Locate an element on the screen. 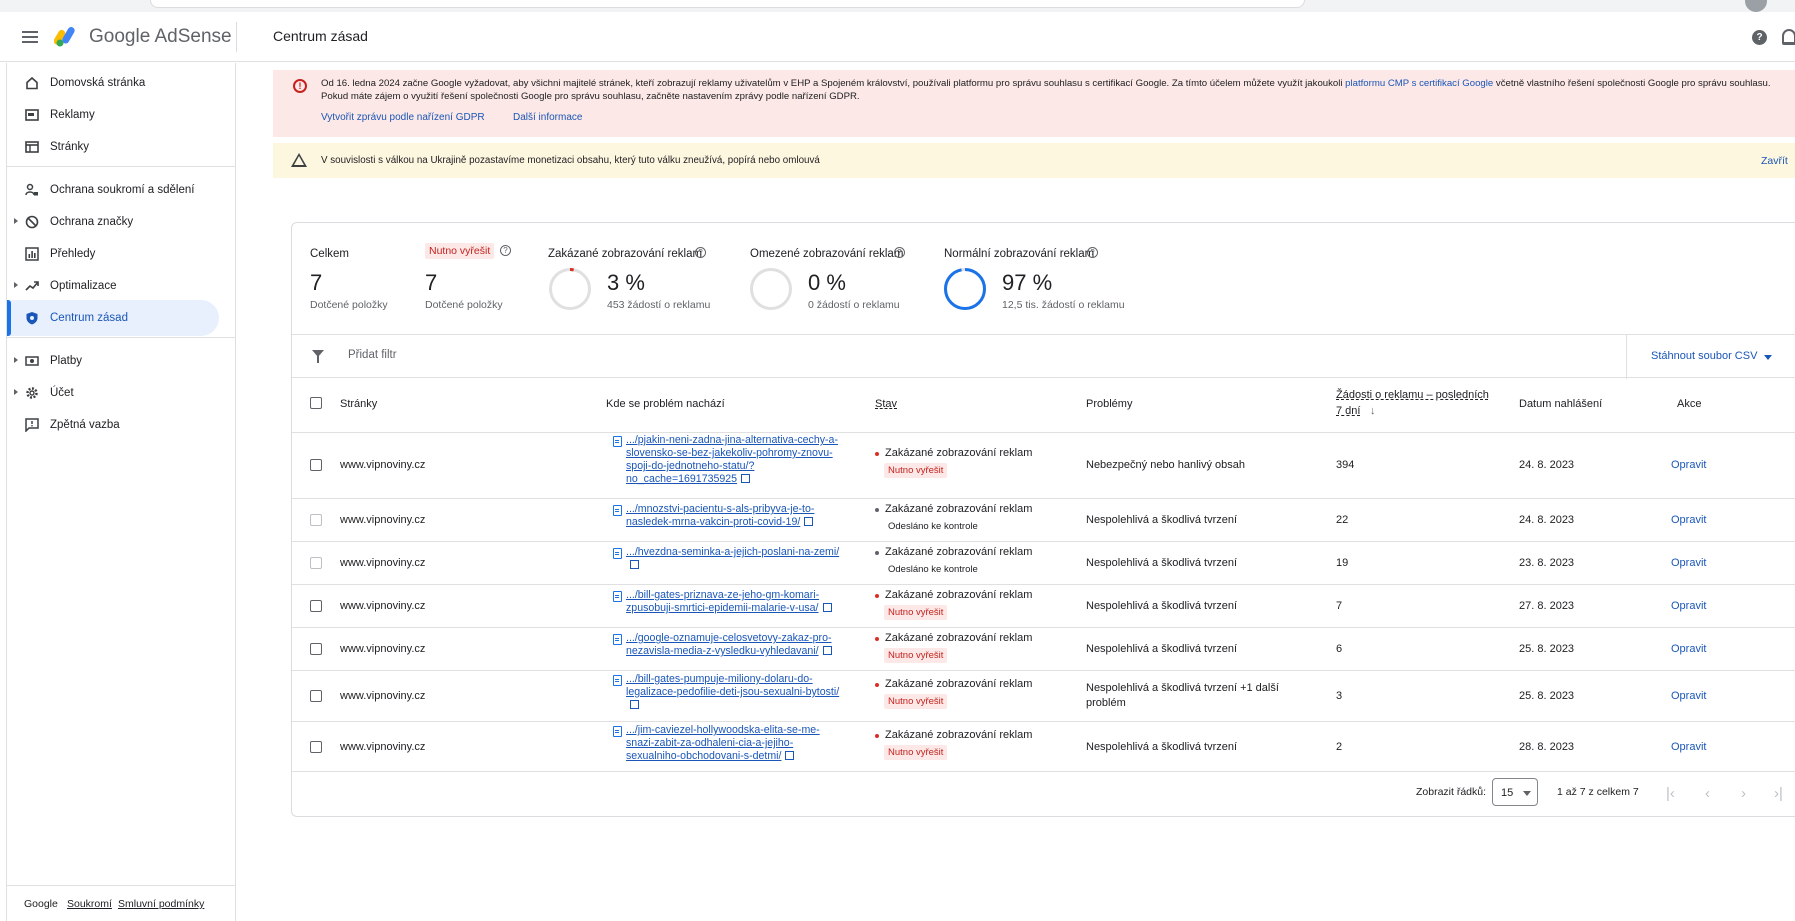 Image resolution: width=1795 pixels, height=921 pixels. brand-name: Google AdSense is located at coordinates (160, 37).